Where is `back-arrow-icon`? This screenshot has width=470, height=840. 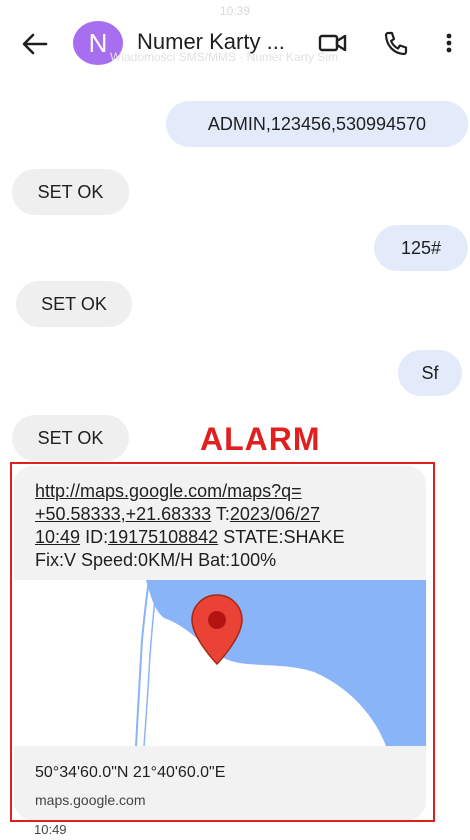 back-arrow-icon is located at coordinates (35, 44).